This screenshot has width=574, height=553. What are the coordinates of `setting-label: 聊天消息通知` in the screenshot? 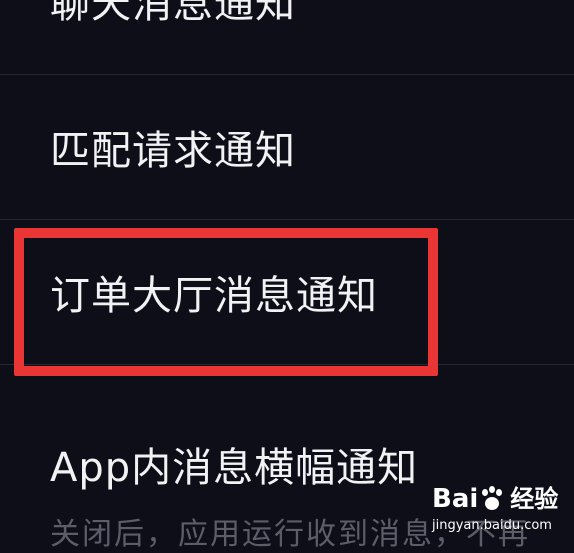 It's located at (173, 13).